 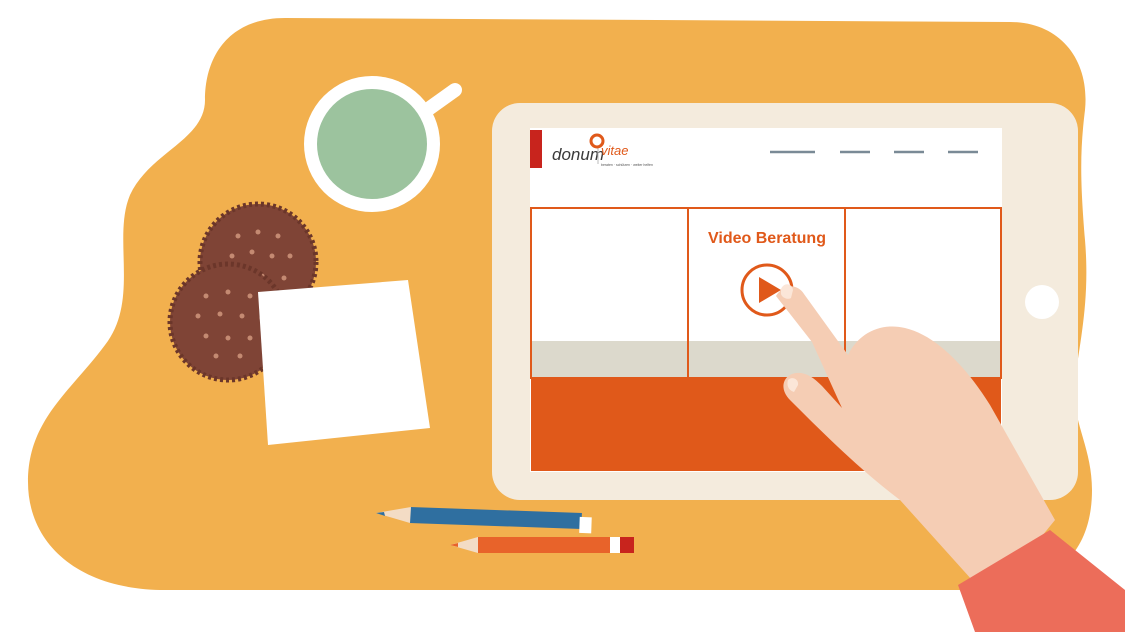 What do you see at coordinates (787, 291) in the screenshot?
I see `index-nail` at bounding box center [787, 291].